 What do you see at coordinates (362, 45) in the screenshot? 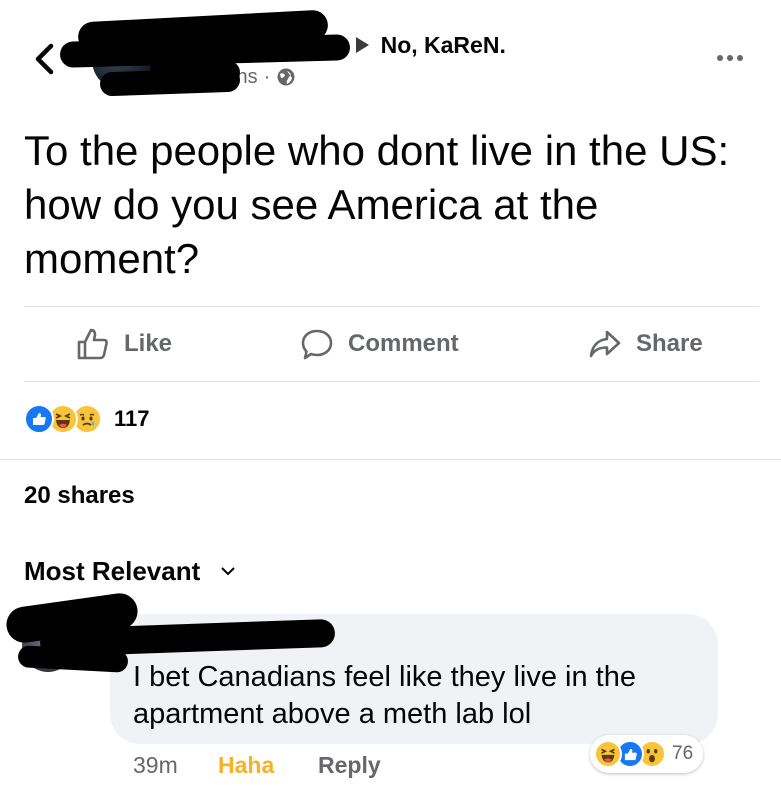
I see `triangle-right-icon` at bounding box center [362, 45].